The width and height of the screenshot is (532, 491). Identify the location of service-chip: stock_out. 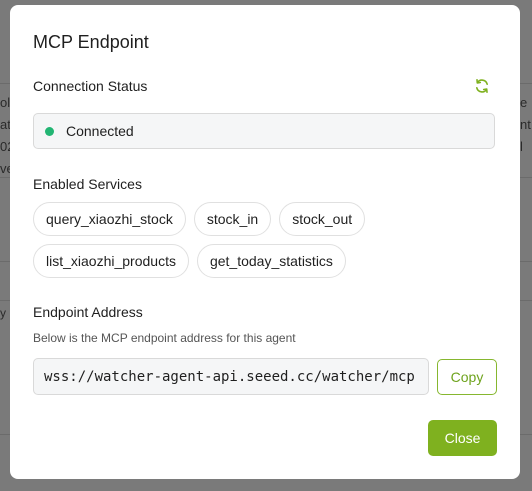
(322, 219).